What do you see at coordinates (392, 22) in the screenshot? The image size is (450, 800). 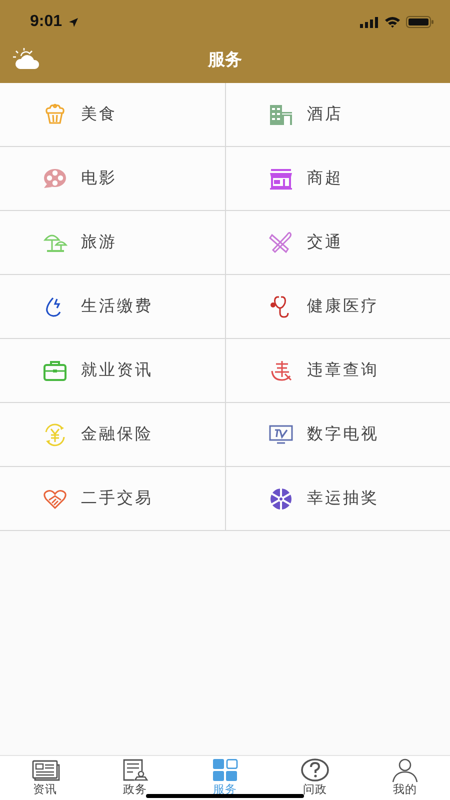 I see `wifi-icon` at bounding box center [392, 22].